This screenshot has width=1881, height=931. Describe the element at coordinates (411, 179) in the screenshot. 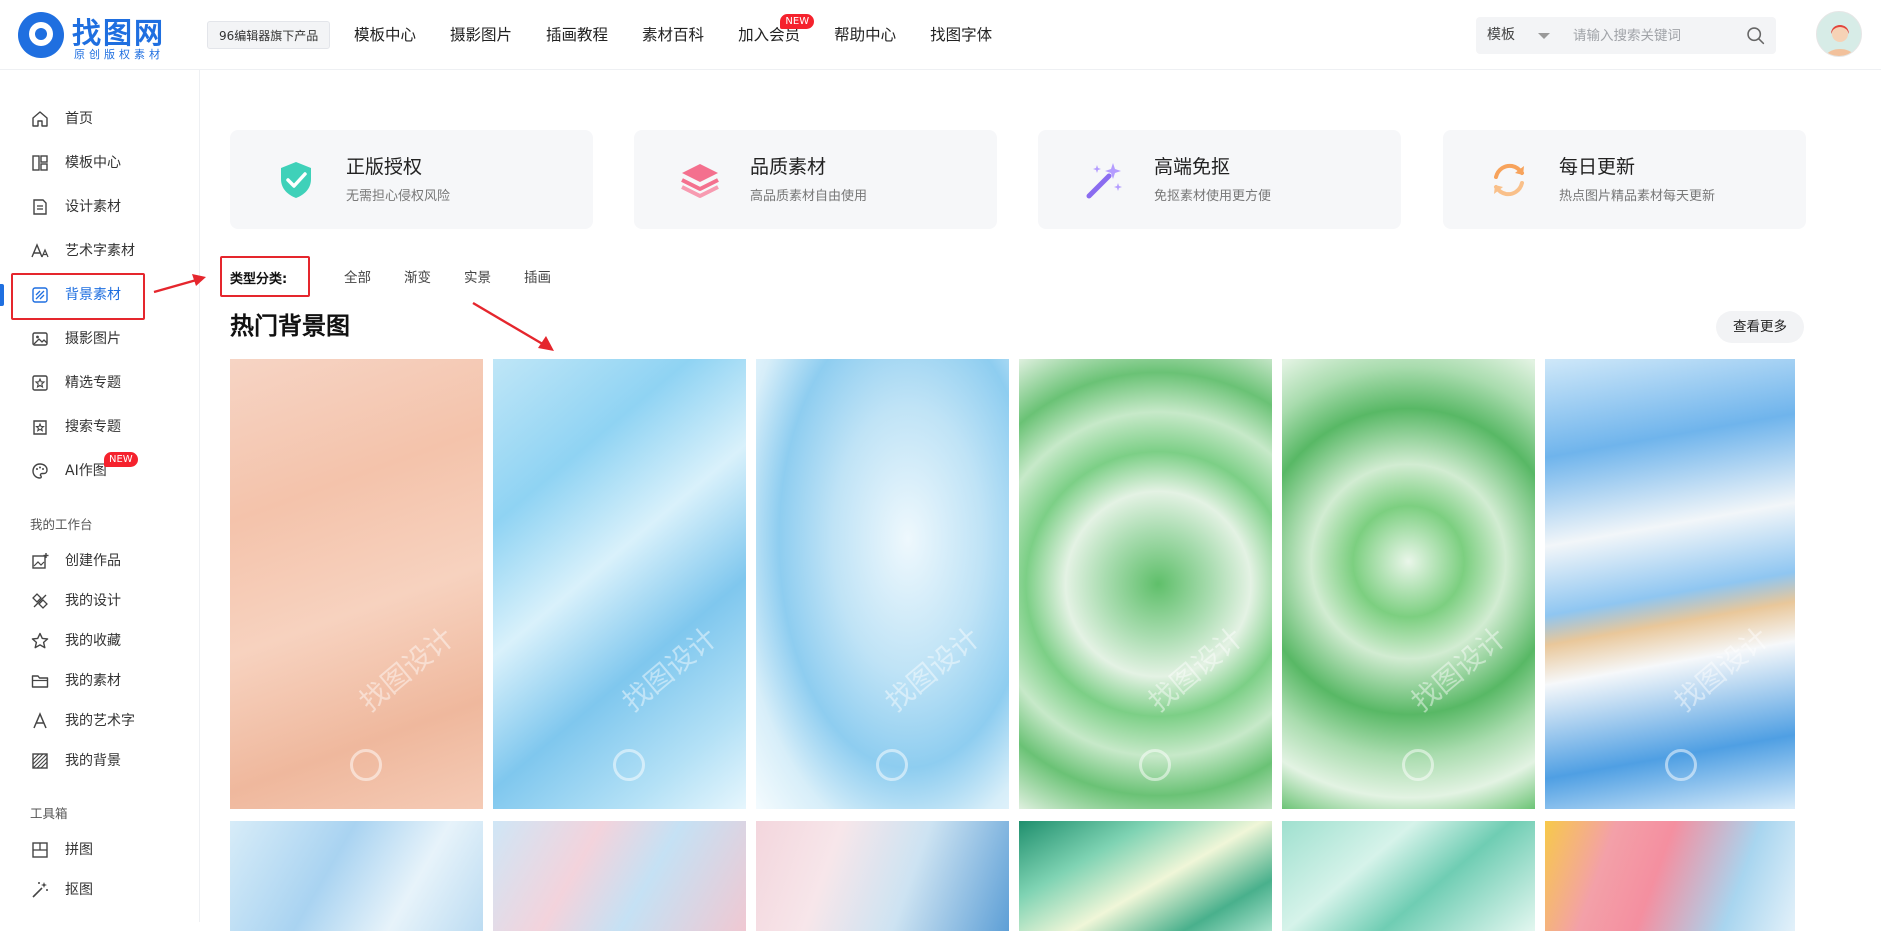

I see `feature-card-license: 正版授权 无需担心侵权风险` at that location.